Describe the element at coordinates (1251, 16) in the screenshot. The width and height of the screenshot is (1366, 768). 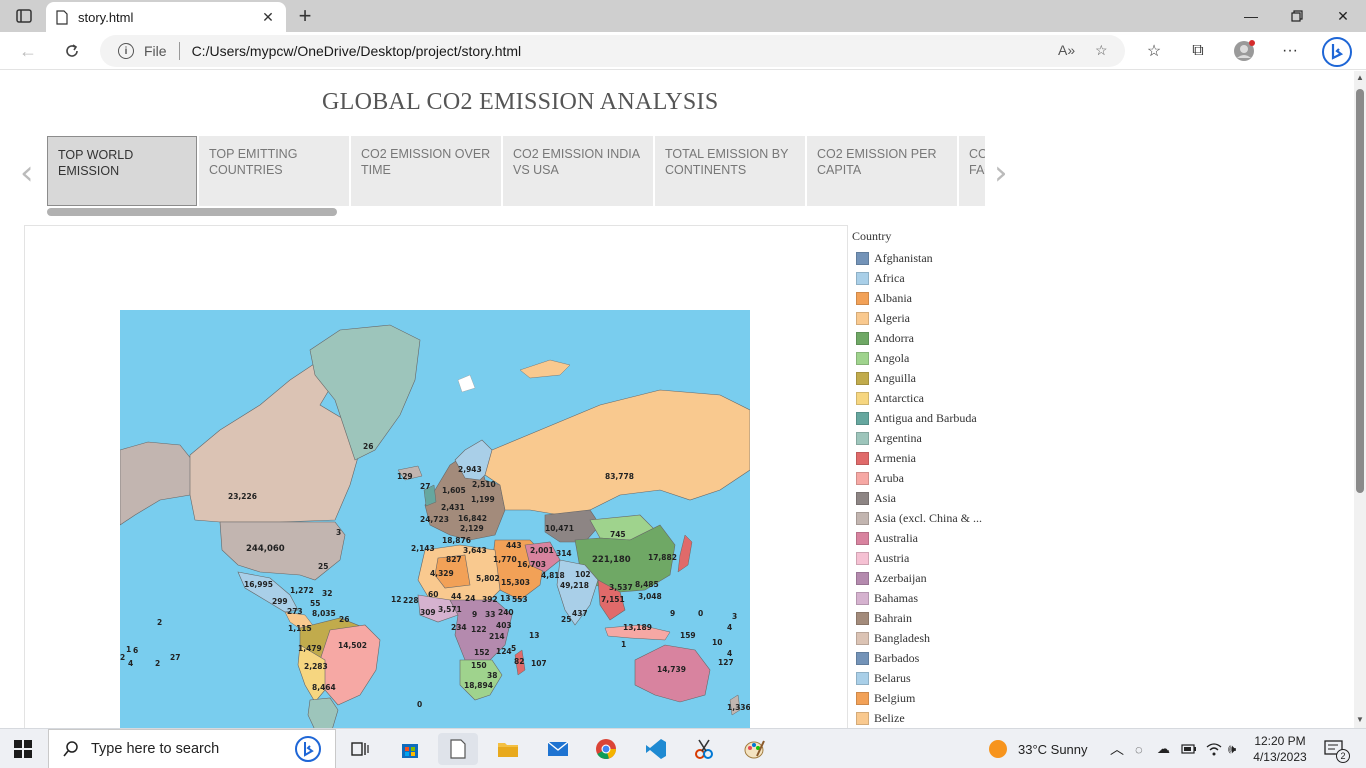
I see `minimize-button: —` at that location.